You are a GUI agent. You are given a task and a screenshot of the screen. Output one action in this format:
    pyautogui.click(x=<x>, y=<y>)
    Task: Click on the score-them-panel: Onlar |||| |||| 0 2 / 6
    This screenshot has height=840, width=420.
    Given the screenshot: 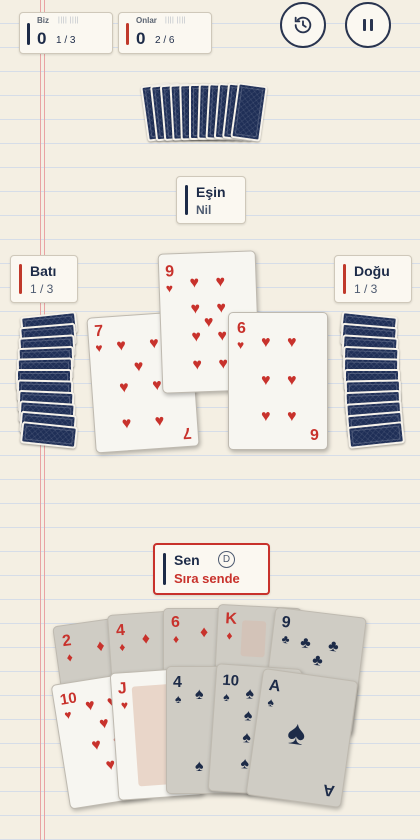 What is the action you would take?
    pyautogui.click(x=165, y=33)
    